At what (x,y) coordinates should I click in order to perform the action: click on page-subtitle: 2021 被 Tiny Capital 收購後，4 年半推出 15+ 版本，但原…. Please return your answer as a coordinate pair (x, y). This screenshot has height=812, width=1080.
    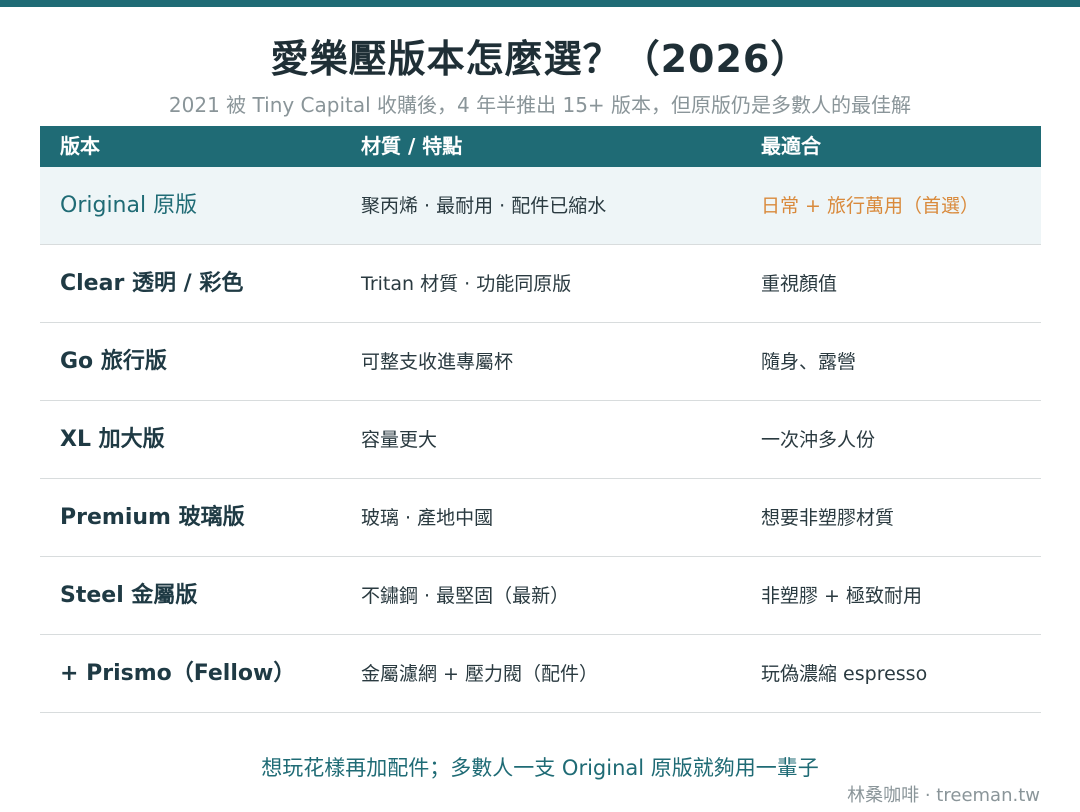
    Looking at the image, I should click on (540, 105).